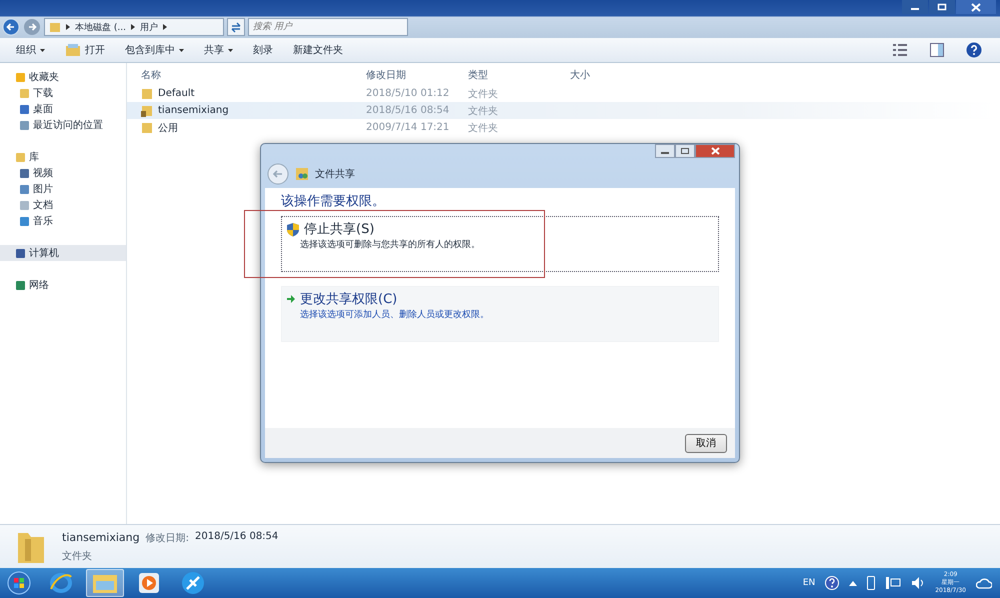  I want to click on sidebar-item: 音乐, so click(63, 221).